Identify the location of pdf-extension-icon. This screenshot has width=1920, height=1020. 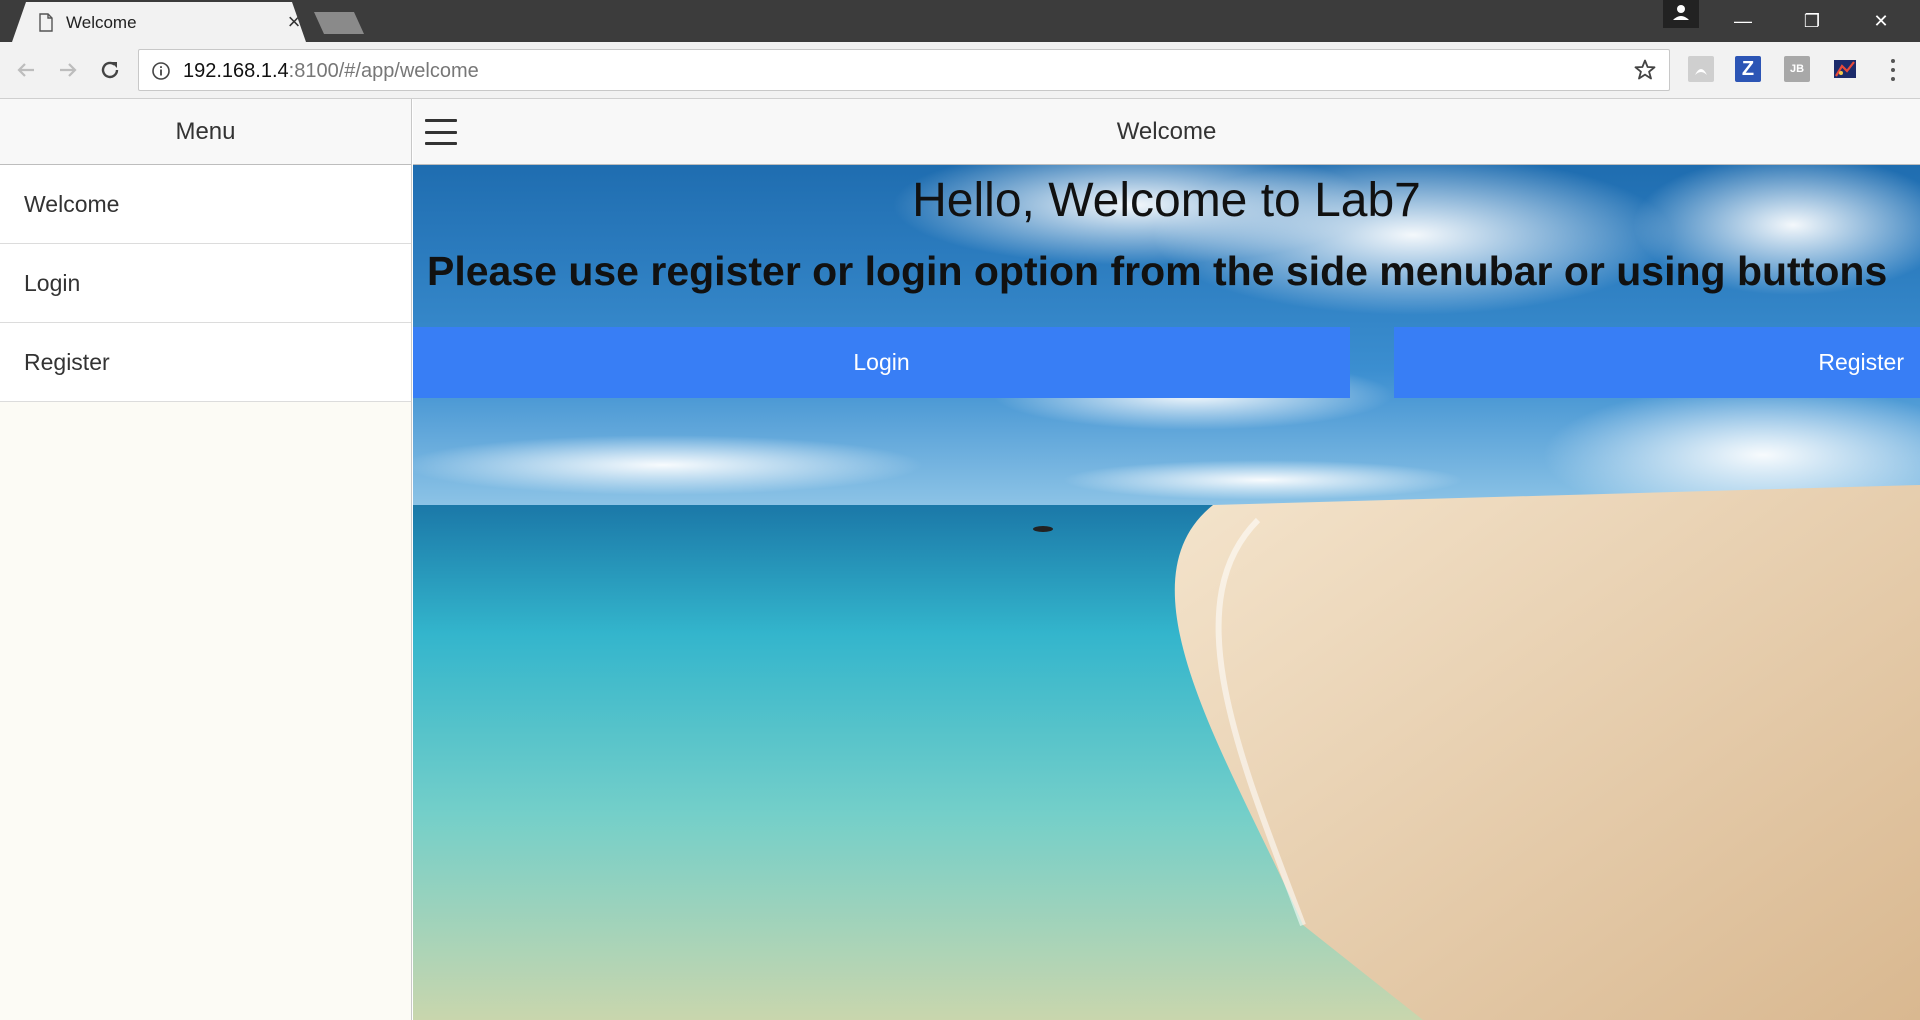
(1701, 69).